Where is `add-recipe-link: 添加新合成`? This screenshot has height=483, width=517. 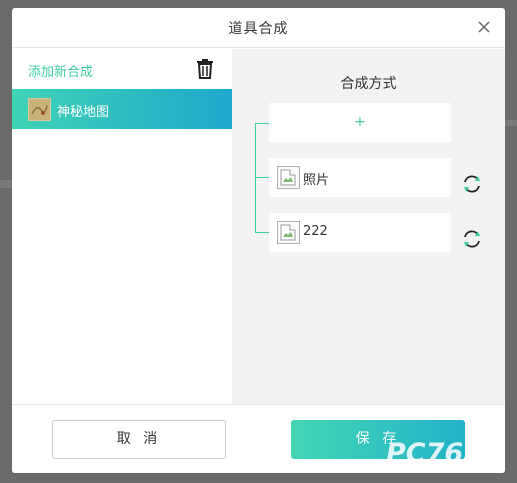
add-recipe-link: 添加新合成 is located at coordinates (60, 70).